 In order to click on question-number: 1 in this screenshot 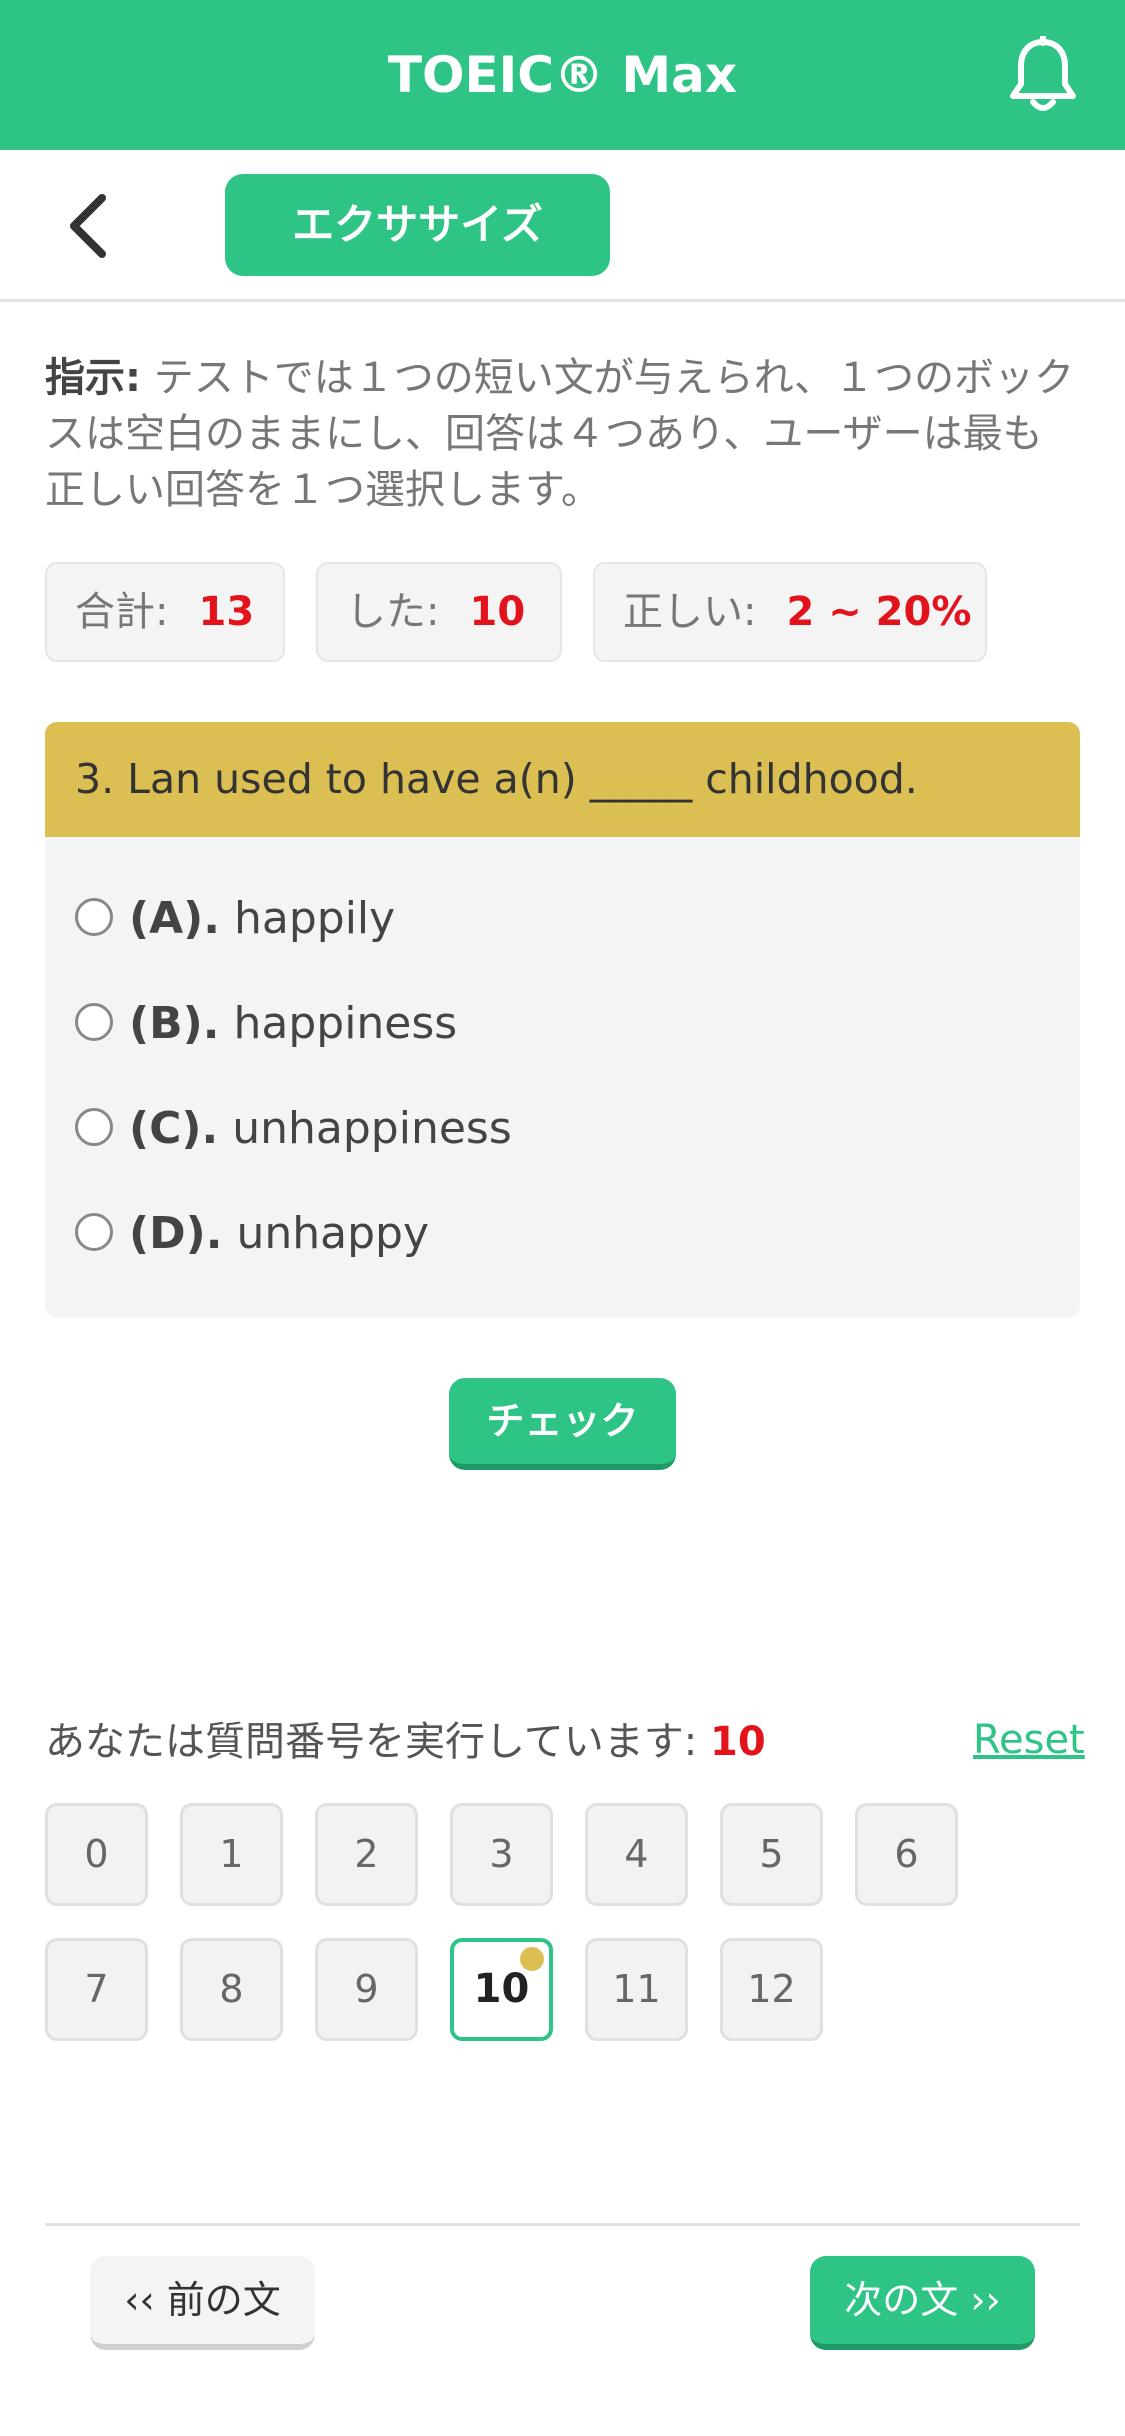, I will do `click(231, 1854)`.